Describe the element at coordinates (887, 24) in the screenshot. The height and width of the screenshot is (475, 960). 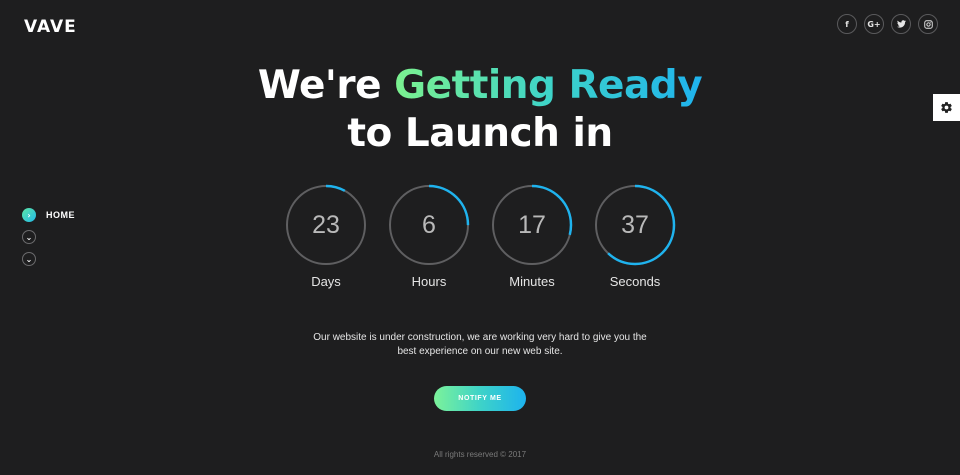
I see `social-links: f G+` at that location.